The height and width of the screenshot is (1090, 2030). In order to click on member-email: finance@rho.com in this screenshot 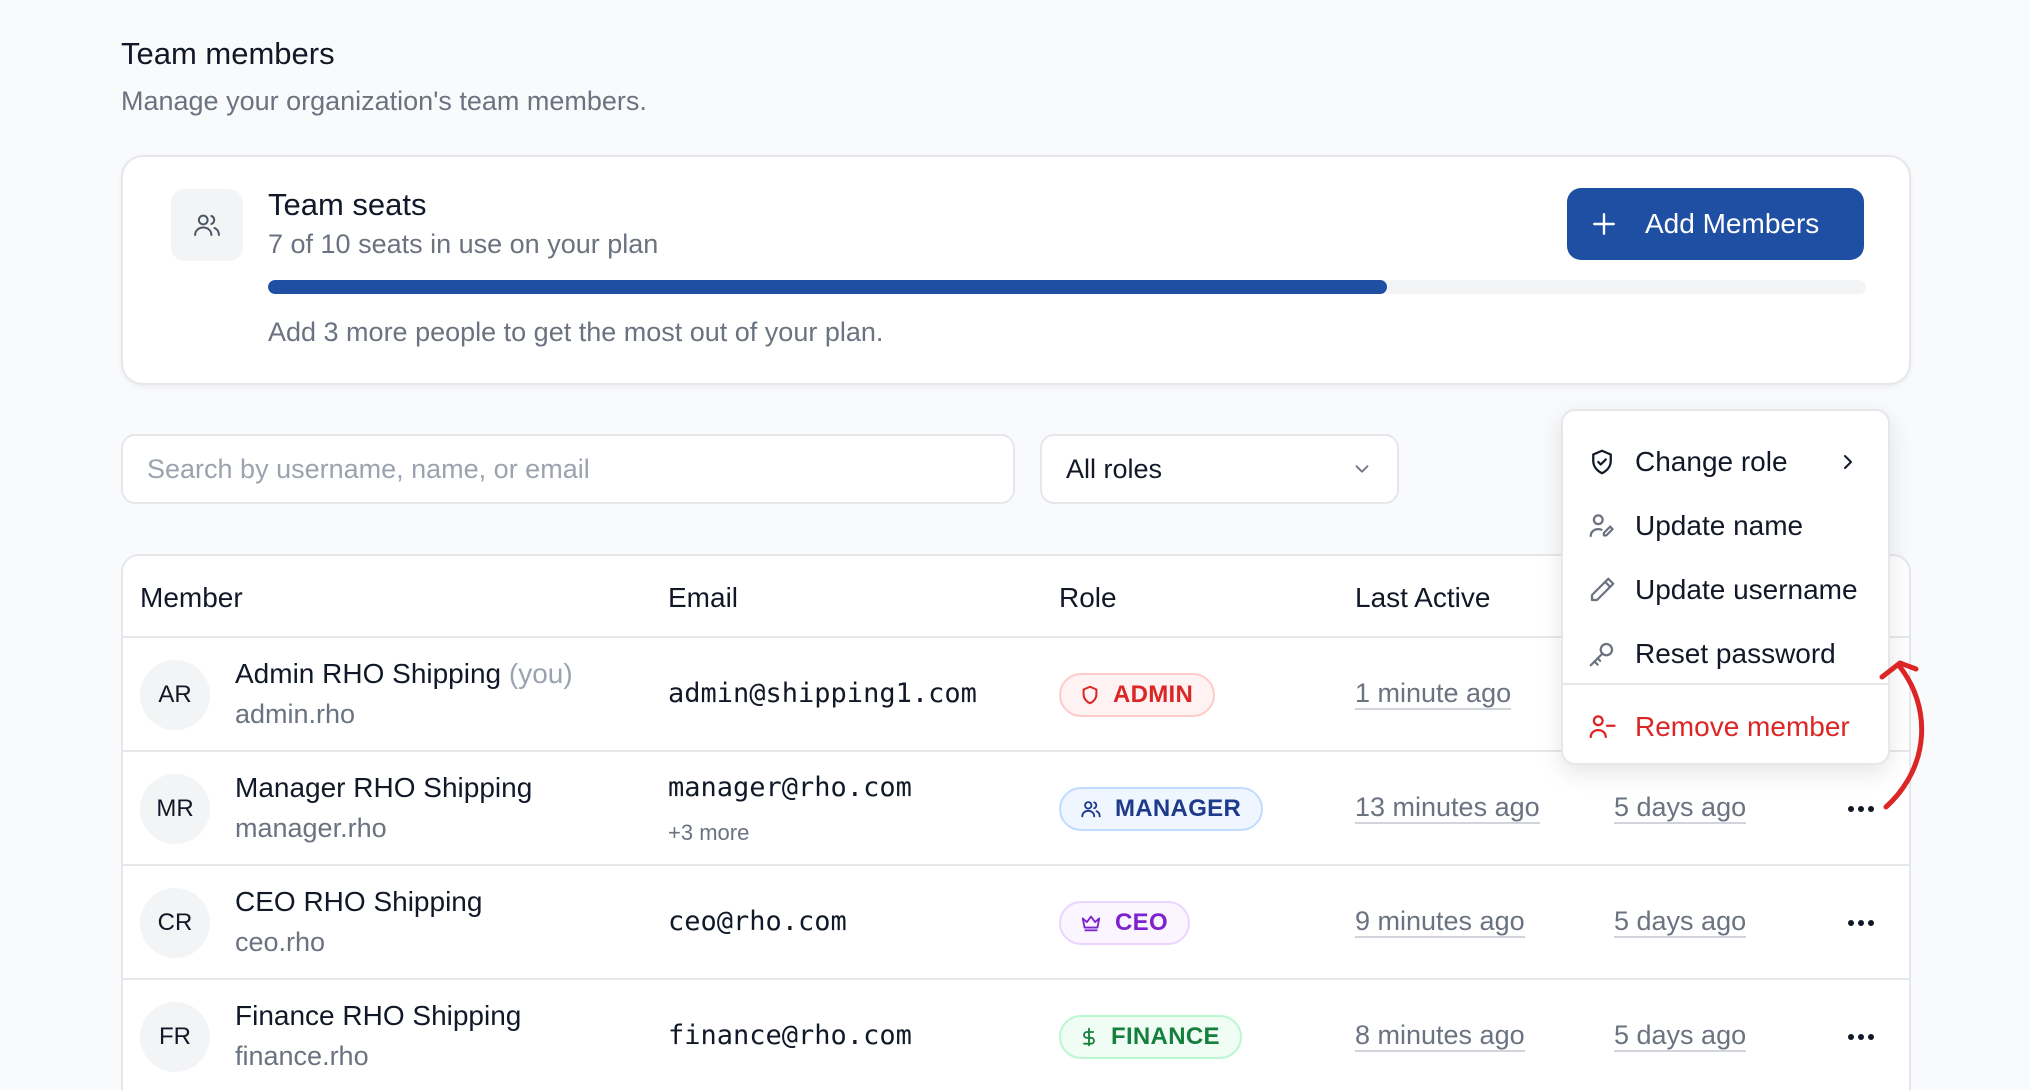, I will do `click(790, 1035)`.